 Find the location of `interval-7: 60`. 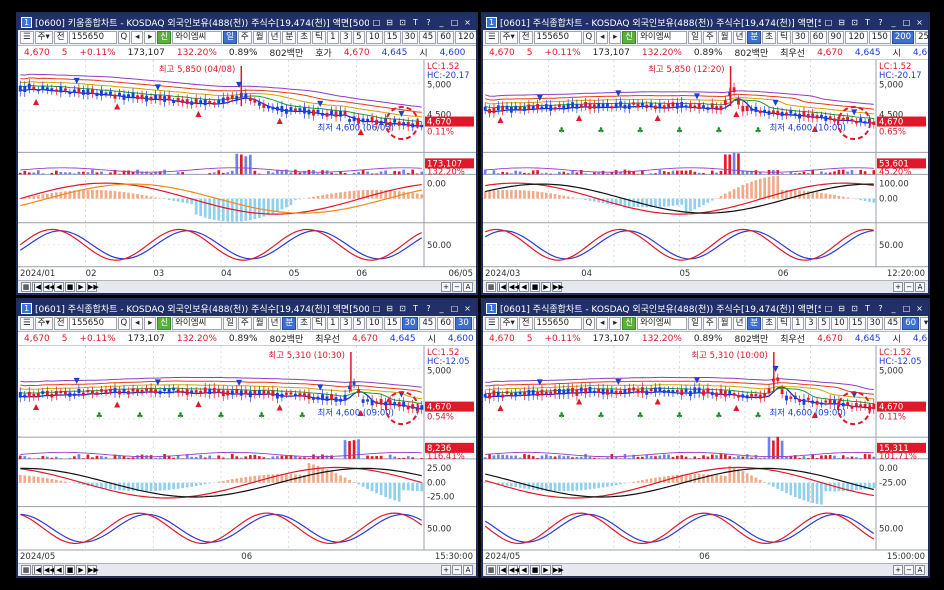

interval-7: 60 is located at coordinates (911, 323).